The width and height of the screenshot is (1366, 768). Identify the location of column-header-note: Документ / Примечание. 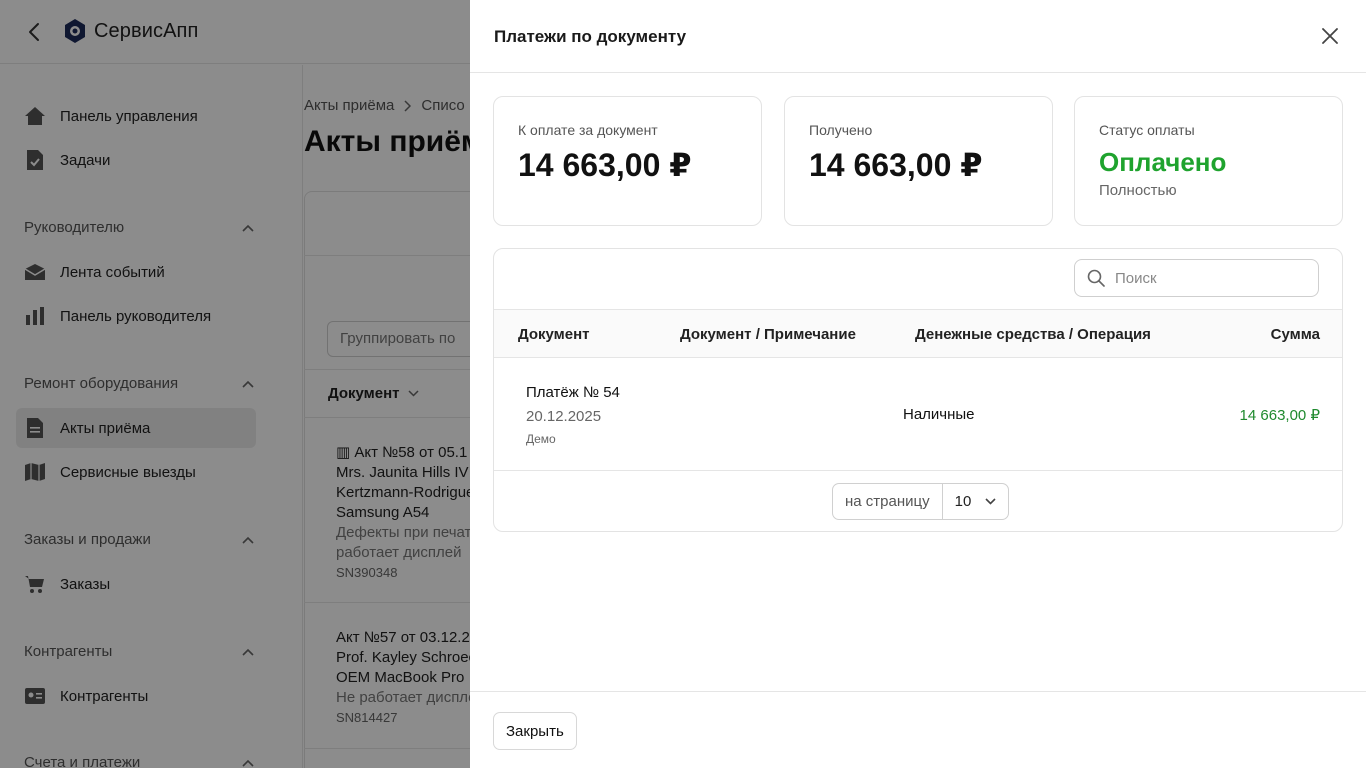
(768, 334).